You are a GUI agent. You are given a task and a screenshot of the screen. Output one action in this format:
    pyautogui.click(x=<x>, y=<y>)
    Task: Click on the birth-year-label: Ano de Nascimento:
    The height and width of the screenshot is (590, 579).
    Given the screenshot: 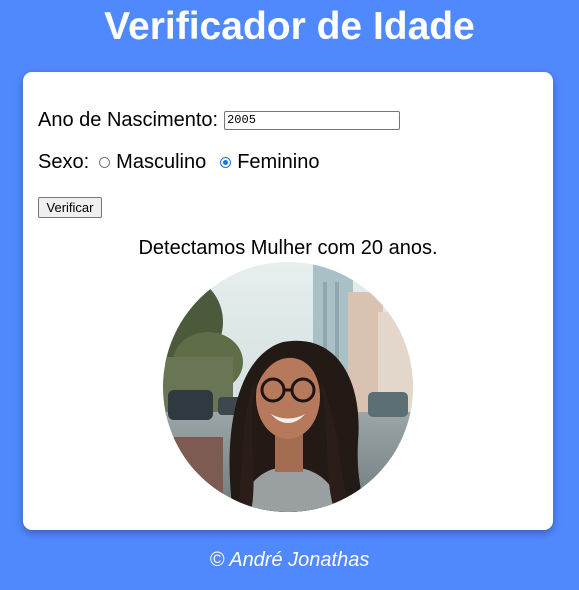 What is the action you would take?
    pyautogui.click(x=128, y=119)
    